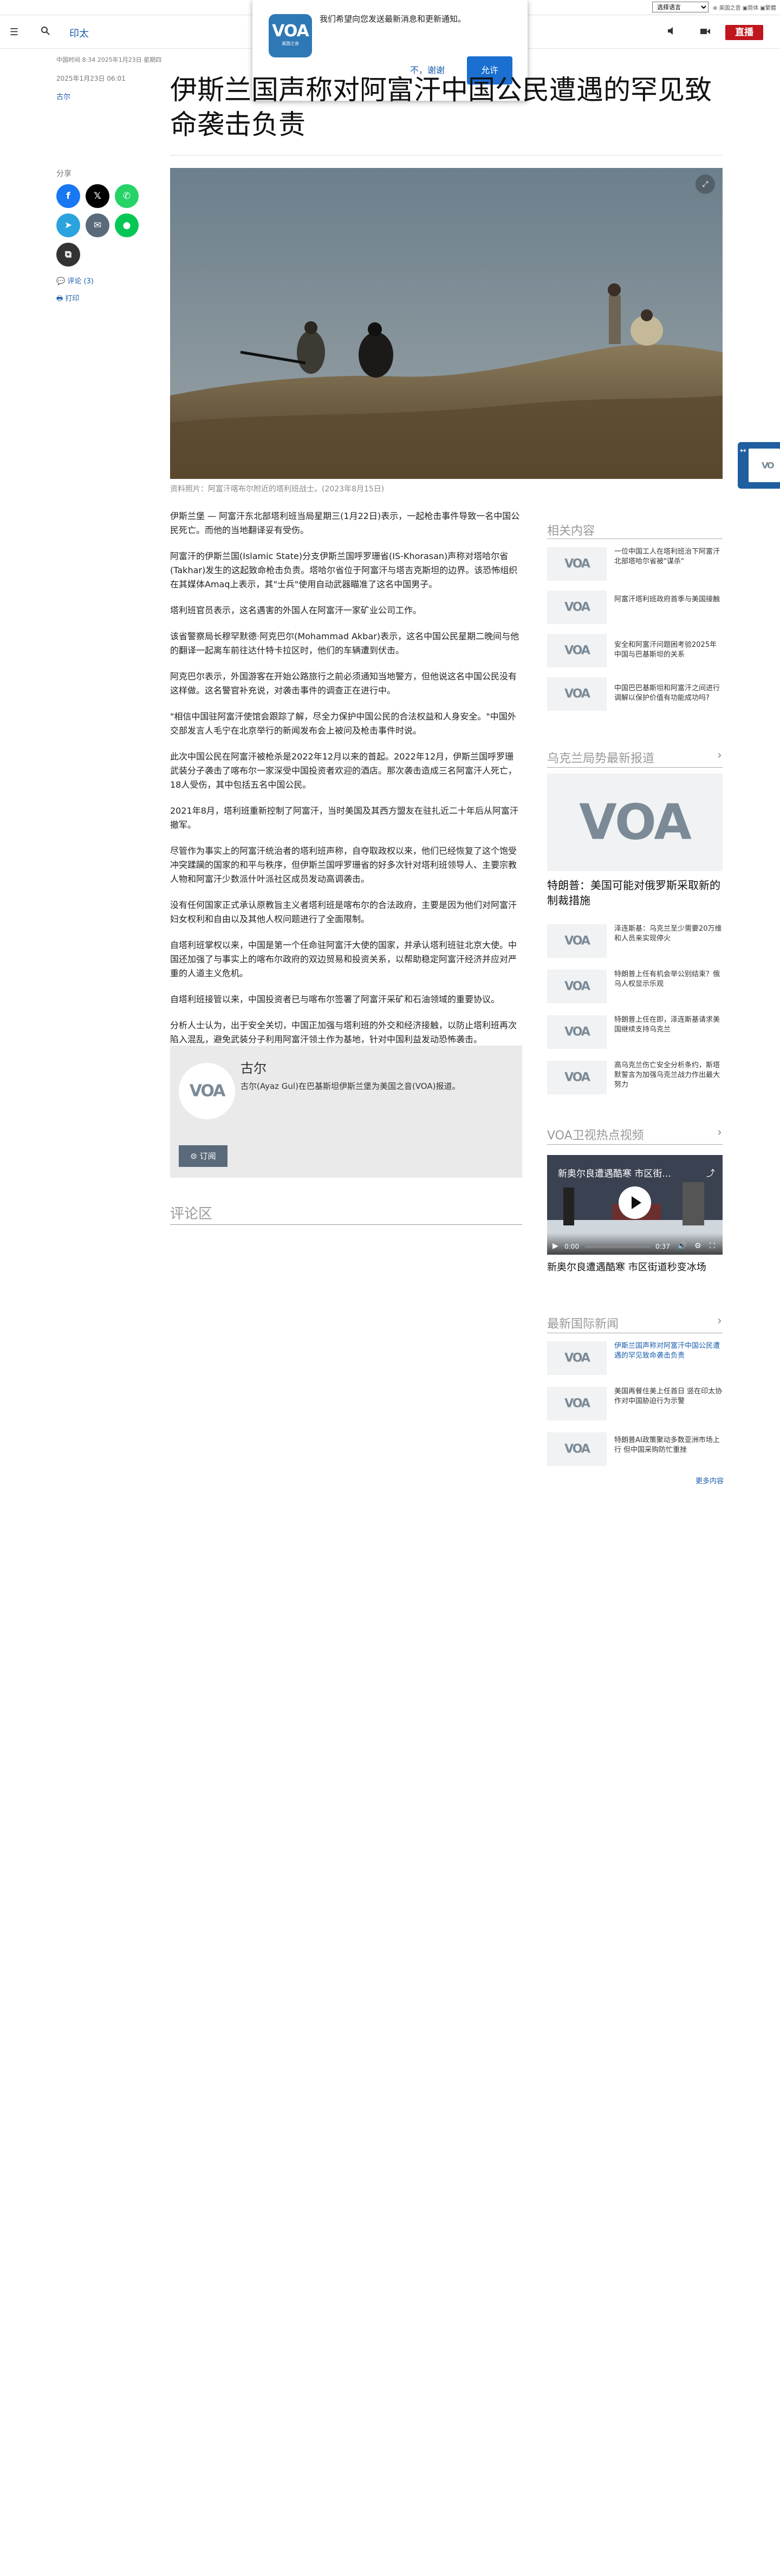 The height and width of the screenshot is (2576, 780). What do you see at coordinates (277, 490) in the screenshot?
I see `image-caption: 资料照片：阿富汗喀布尔附近的塔利班战士。(2023年8月15日)` at bounding box center [277, 490].